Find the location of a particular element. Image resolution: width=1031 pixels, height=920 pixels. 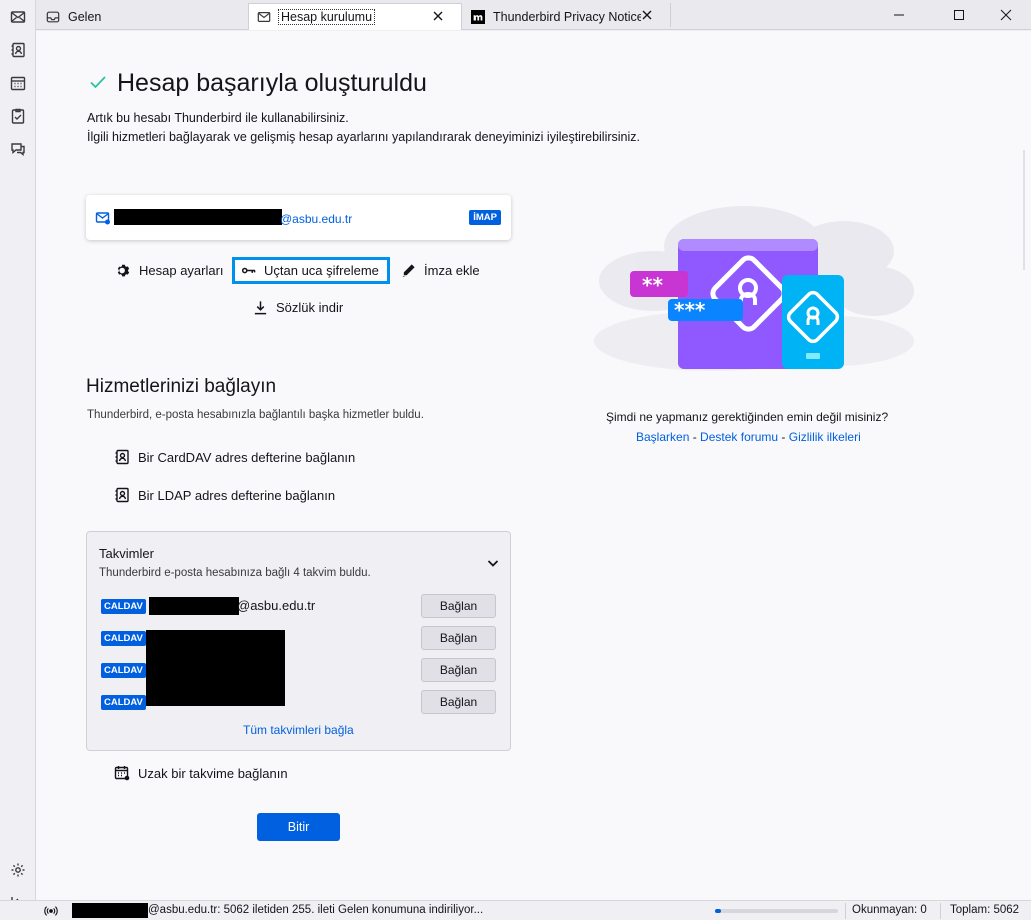

calendar-space-icon is located at coordinates (18, 83).